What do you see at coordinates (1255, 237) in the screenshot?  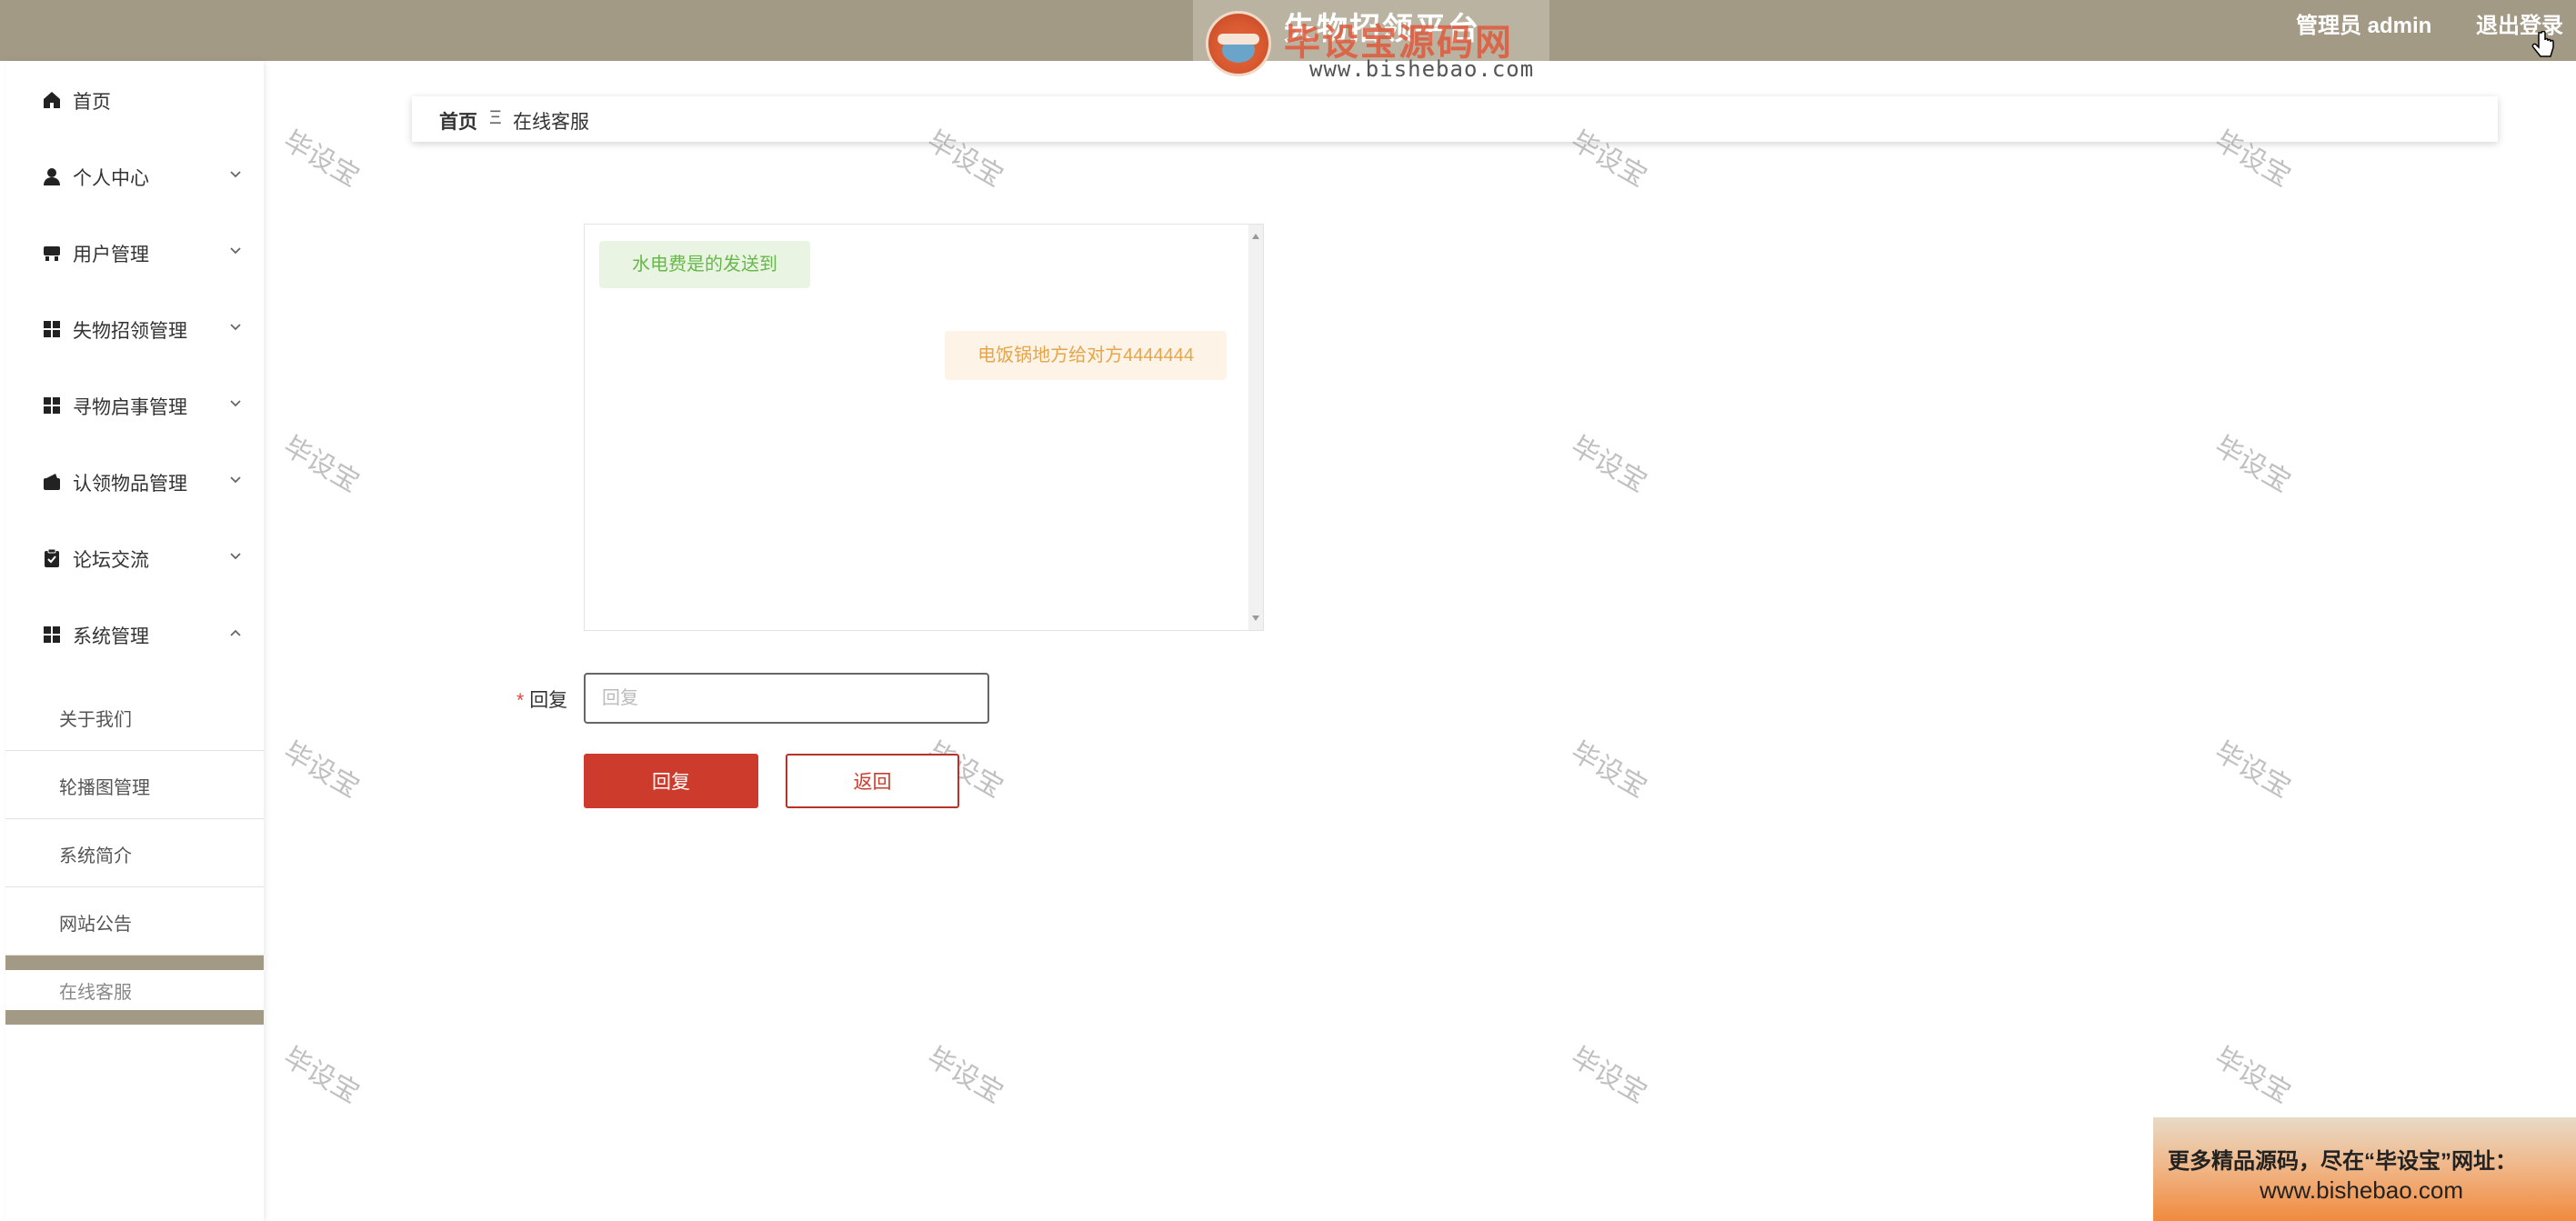 I see `scroll-up-icon` at bounding box center [1255, 237].